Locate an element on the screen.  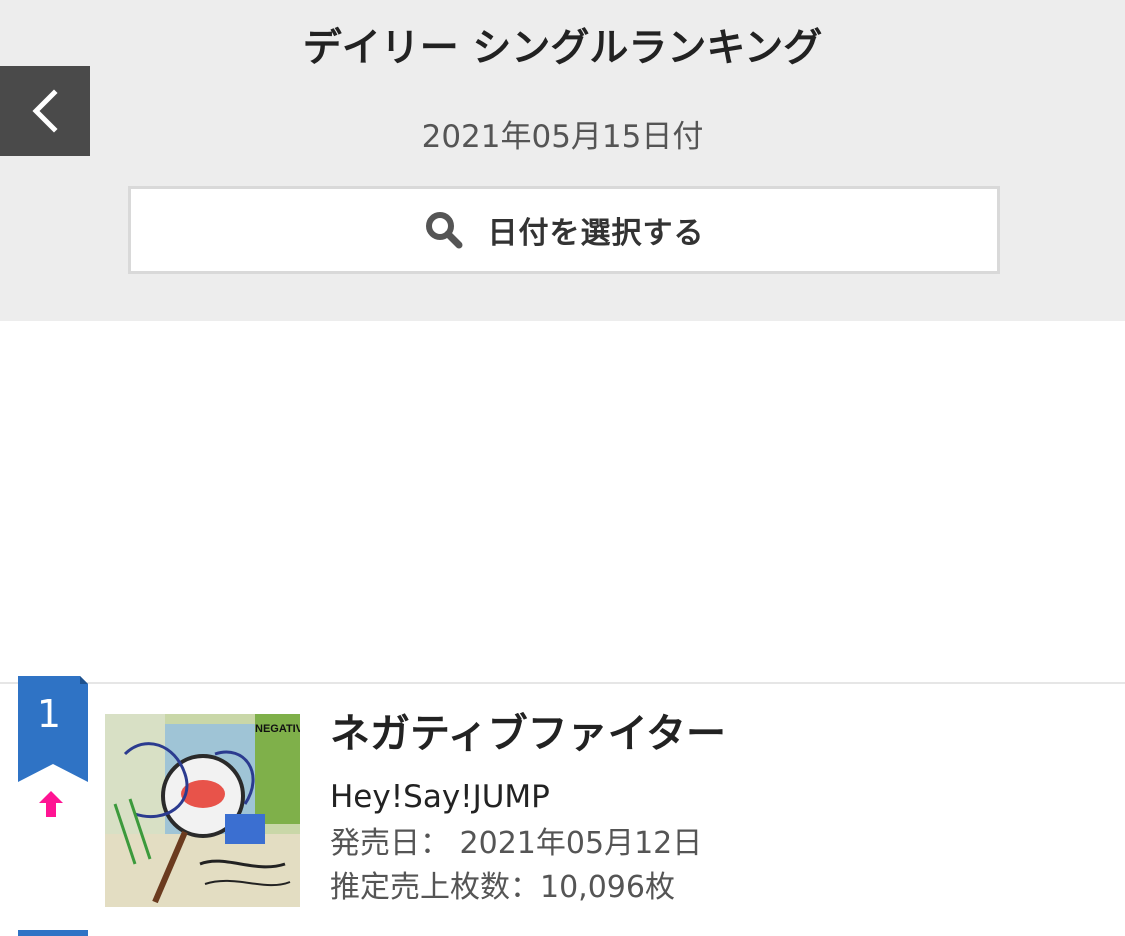
song-title: ネガティブファイター is located at coordinates (528, 734).